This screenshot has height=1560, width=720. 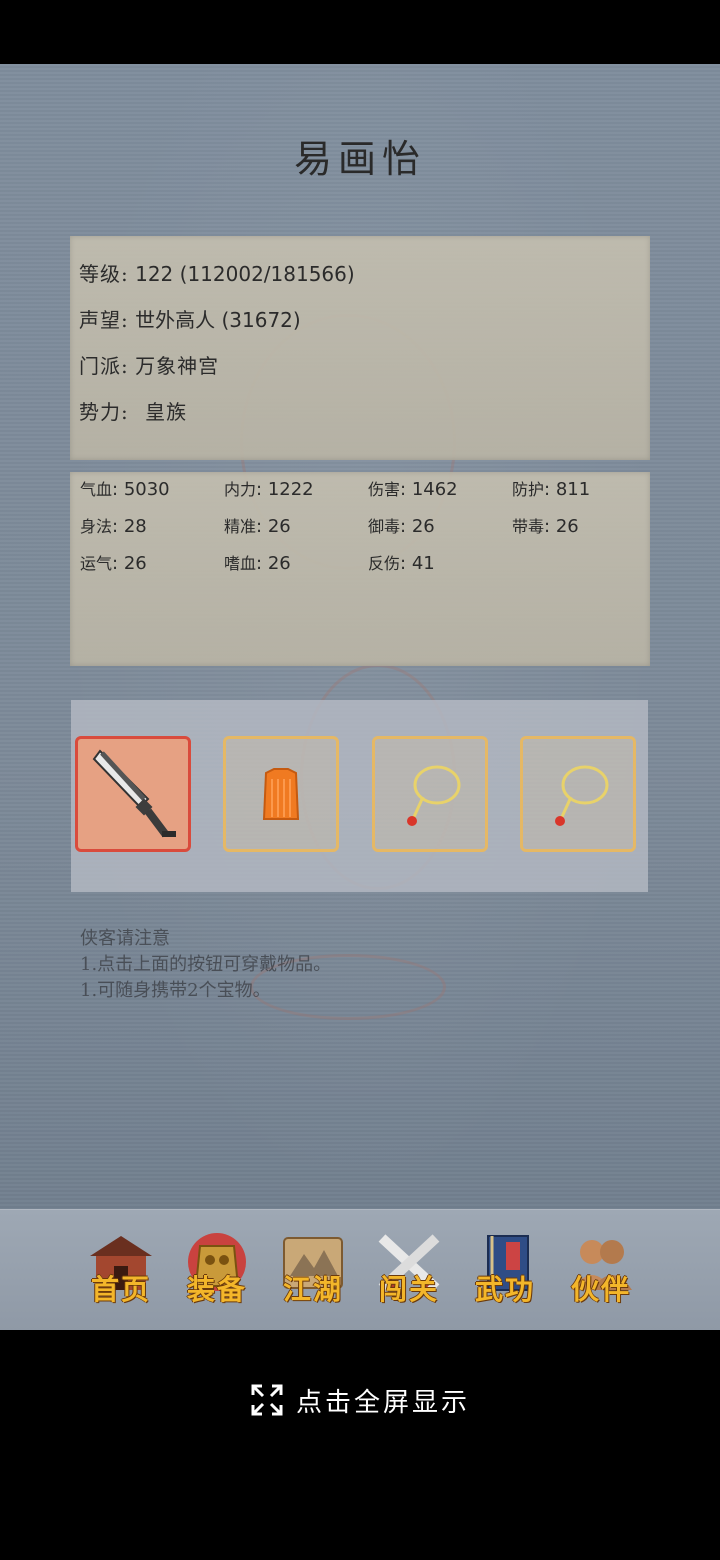 I want to click on character-name: 易画怡, so click(x=359, y=159).